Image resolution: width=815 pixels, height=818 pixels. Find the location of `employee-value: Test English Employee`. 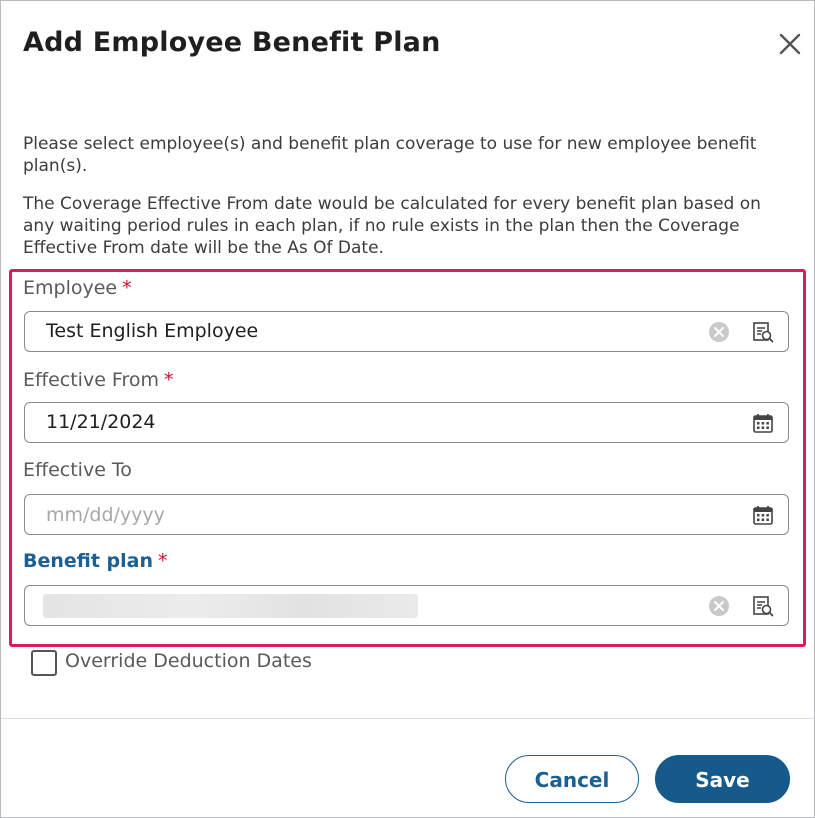

employee-value: Test English Employee is located at coordinates (152, 331).